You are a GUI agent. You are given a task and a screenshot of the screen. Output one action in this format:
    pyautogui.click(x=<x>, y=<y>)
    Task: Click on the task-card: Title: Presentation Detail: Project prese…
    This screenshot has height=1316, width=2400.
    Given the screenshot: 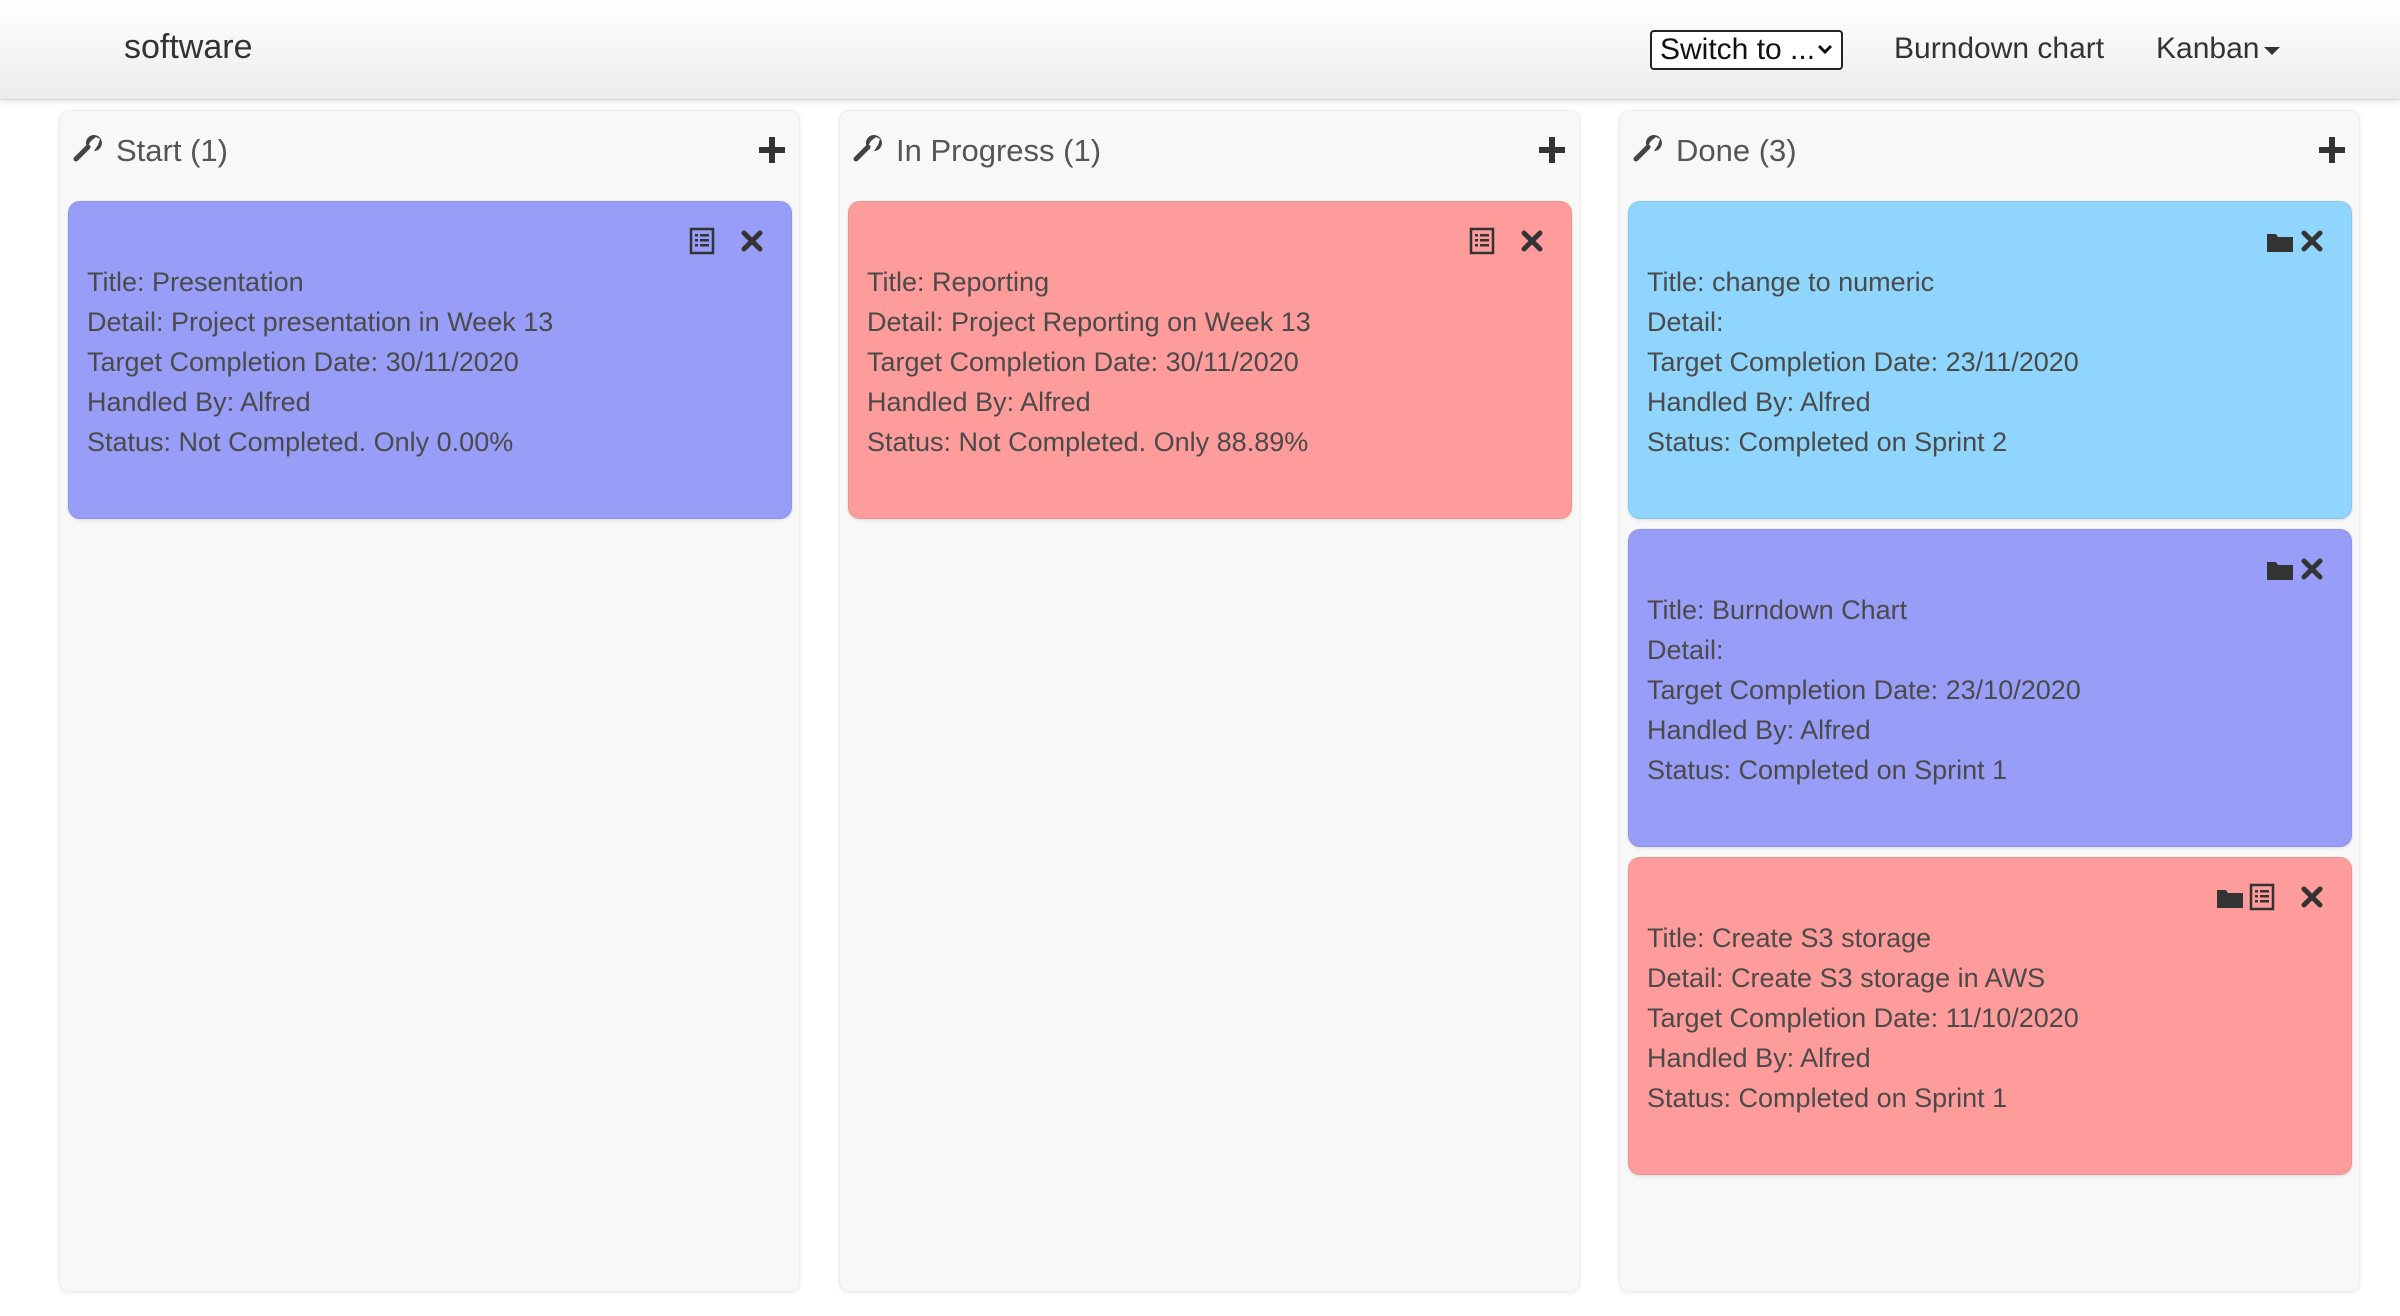 What is the action you would take?
    pyautogui.click(x=430, y=360)
    